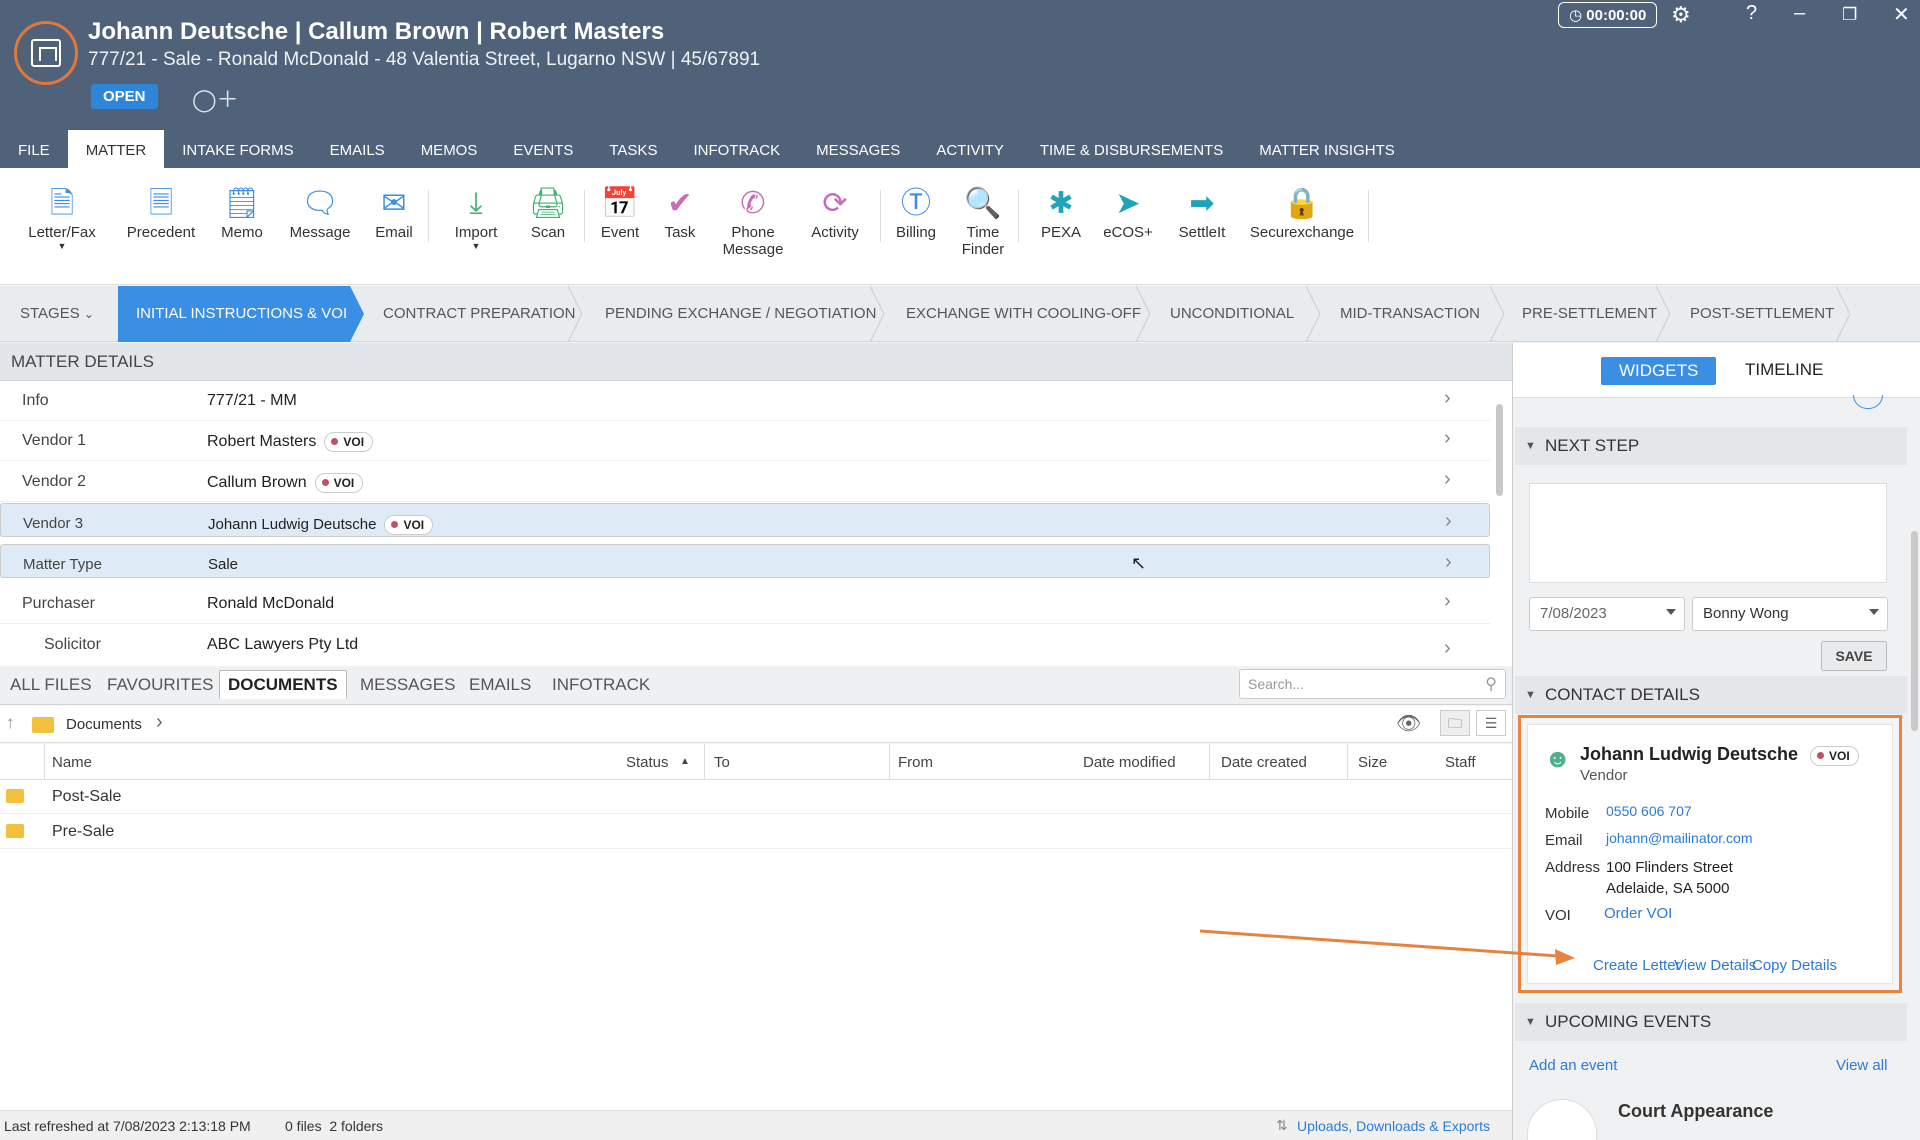 The image size is (1920, 1140). What do you see at coordinates (1711, 695) in the screenshot?
I see `contact-details-heading: ▼ CONTACT DETAILS` at bounding box center [1711, 695].